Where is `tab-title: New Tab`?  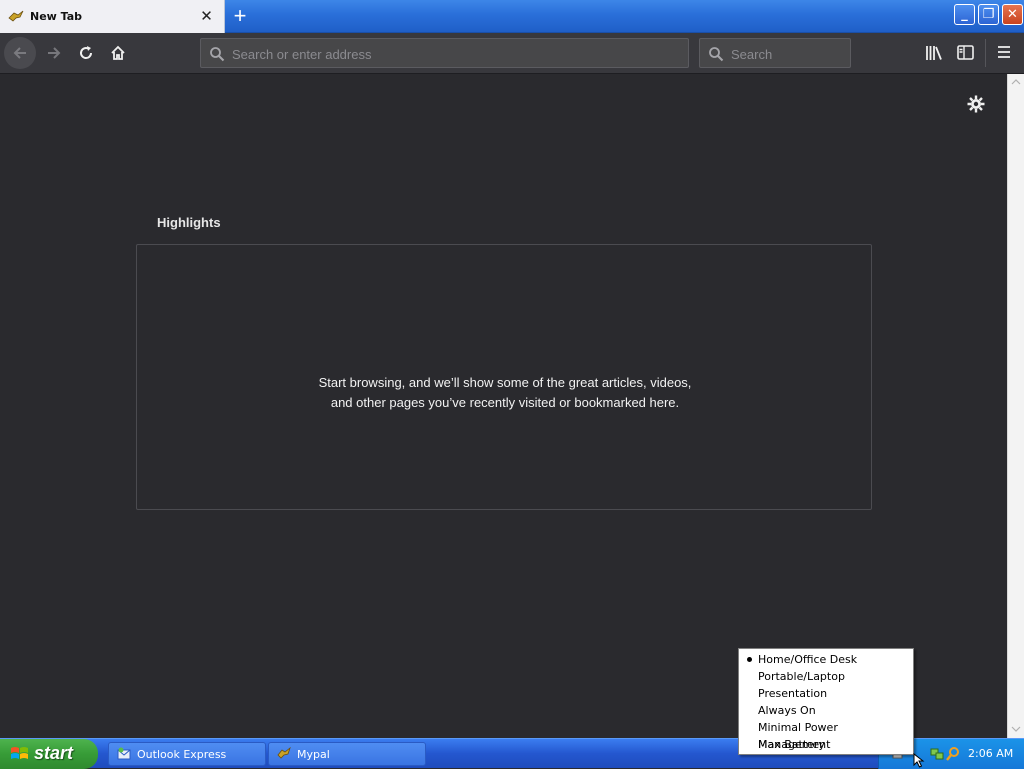 tab-title: New Tab is located at coordinates (56, 16).